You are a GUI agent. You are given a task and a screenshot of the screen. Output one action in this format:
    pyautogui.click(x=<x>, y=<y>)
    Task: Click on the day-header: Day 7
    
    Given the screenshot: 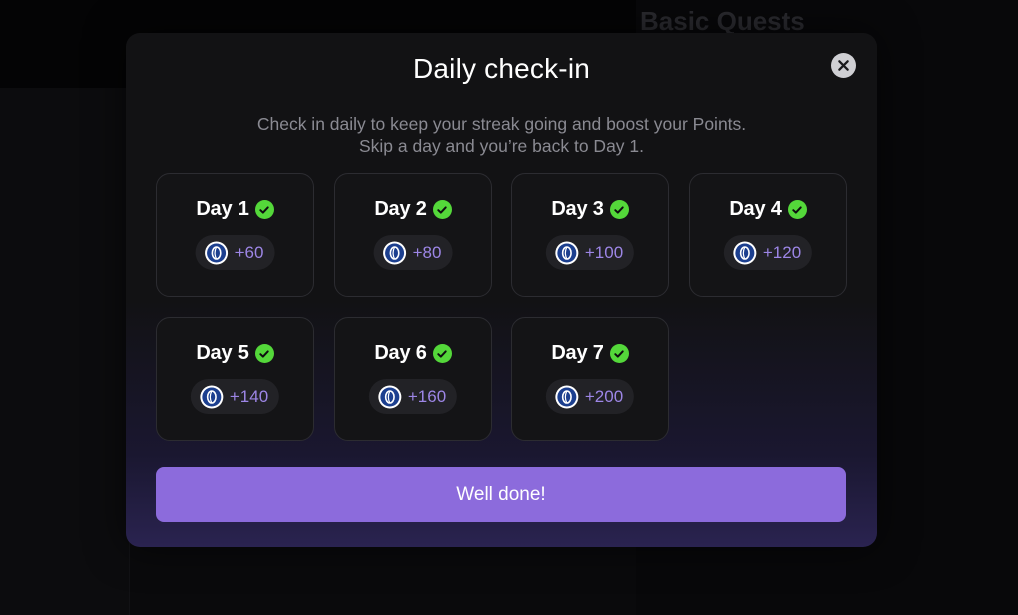 What is the action you would take?
    pyautogui.click(x=590, y=353)
    